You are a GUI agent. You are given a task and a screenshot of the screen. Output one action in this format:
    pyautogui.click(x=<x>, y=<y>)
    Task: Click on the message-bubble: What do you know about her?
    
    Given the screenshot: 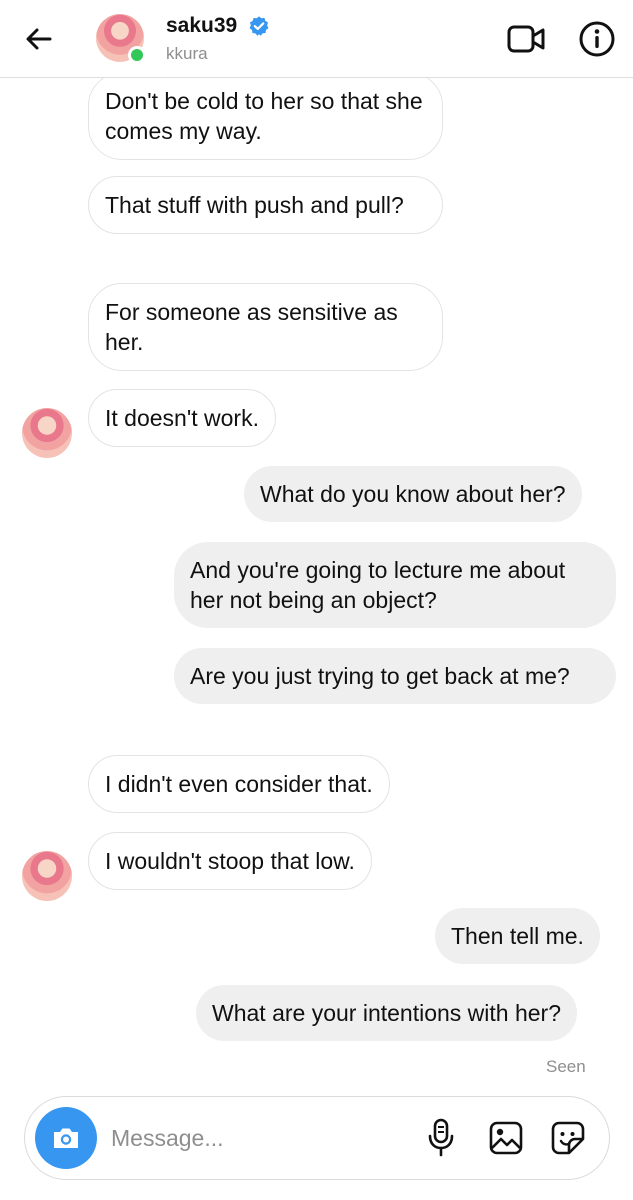 What is the action you would take?
    pyautogui.click(x=413, y=494)
    